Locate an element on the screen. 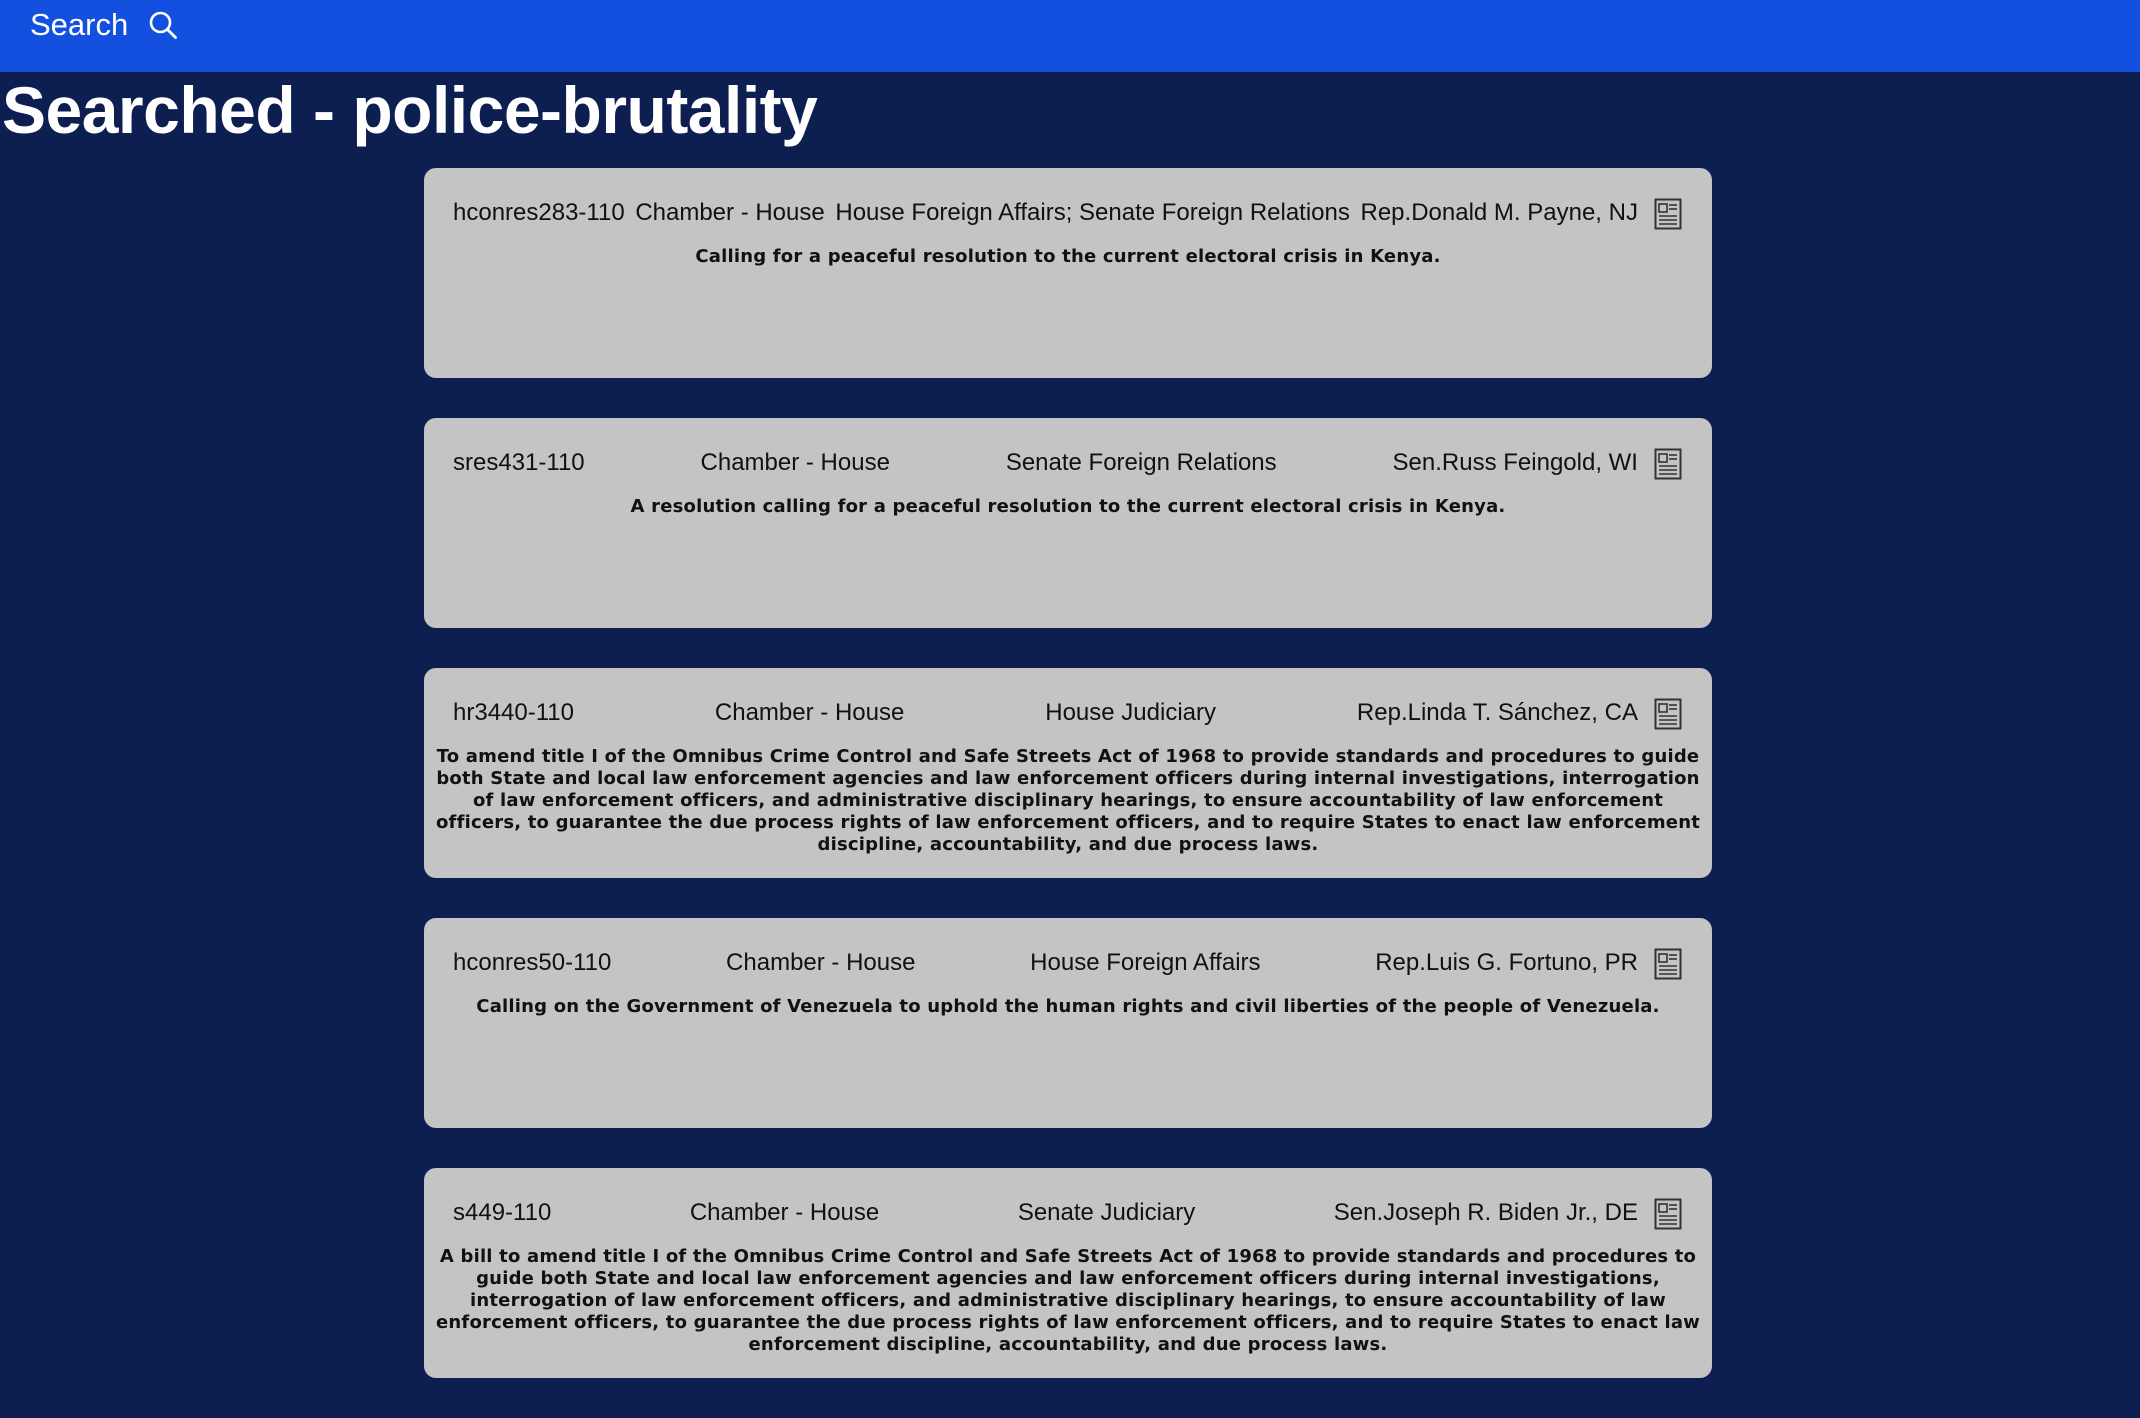 The image size is (2140, 1418). bill-id: hconres283-110 is located at coordinates (539, 212).